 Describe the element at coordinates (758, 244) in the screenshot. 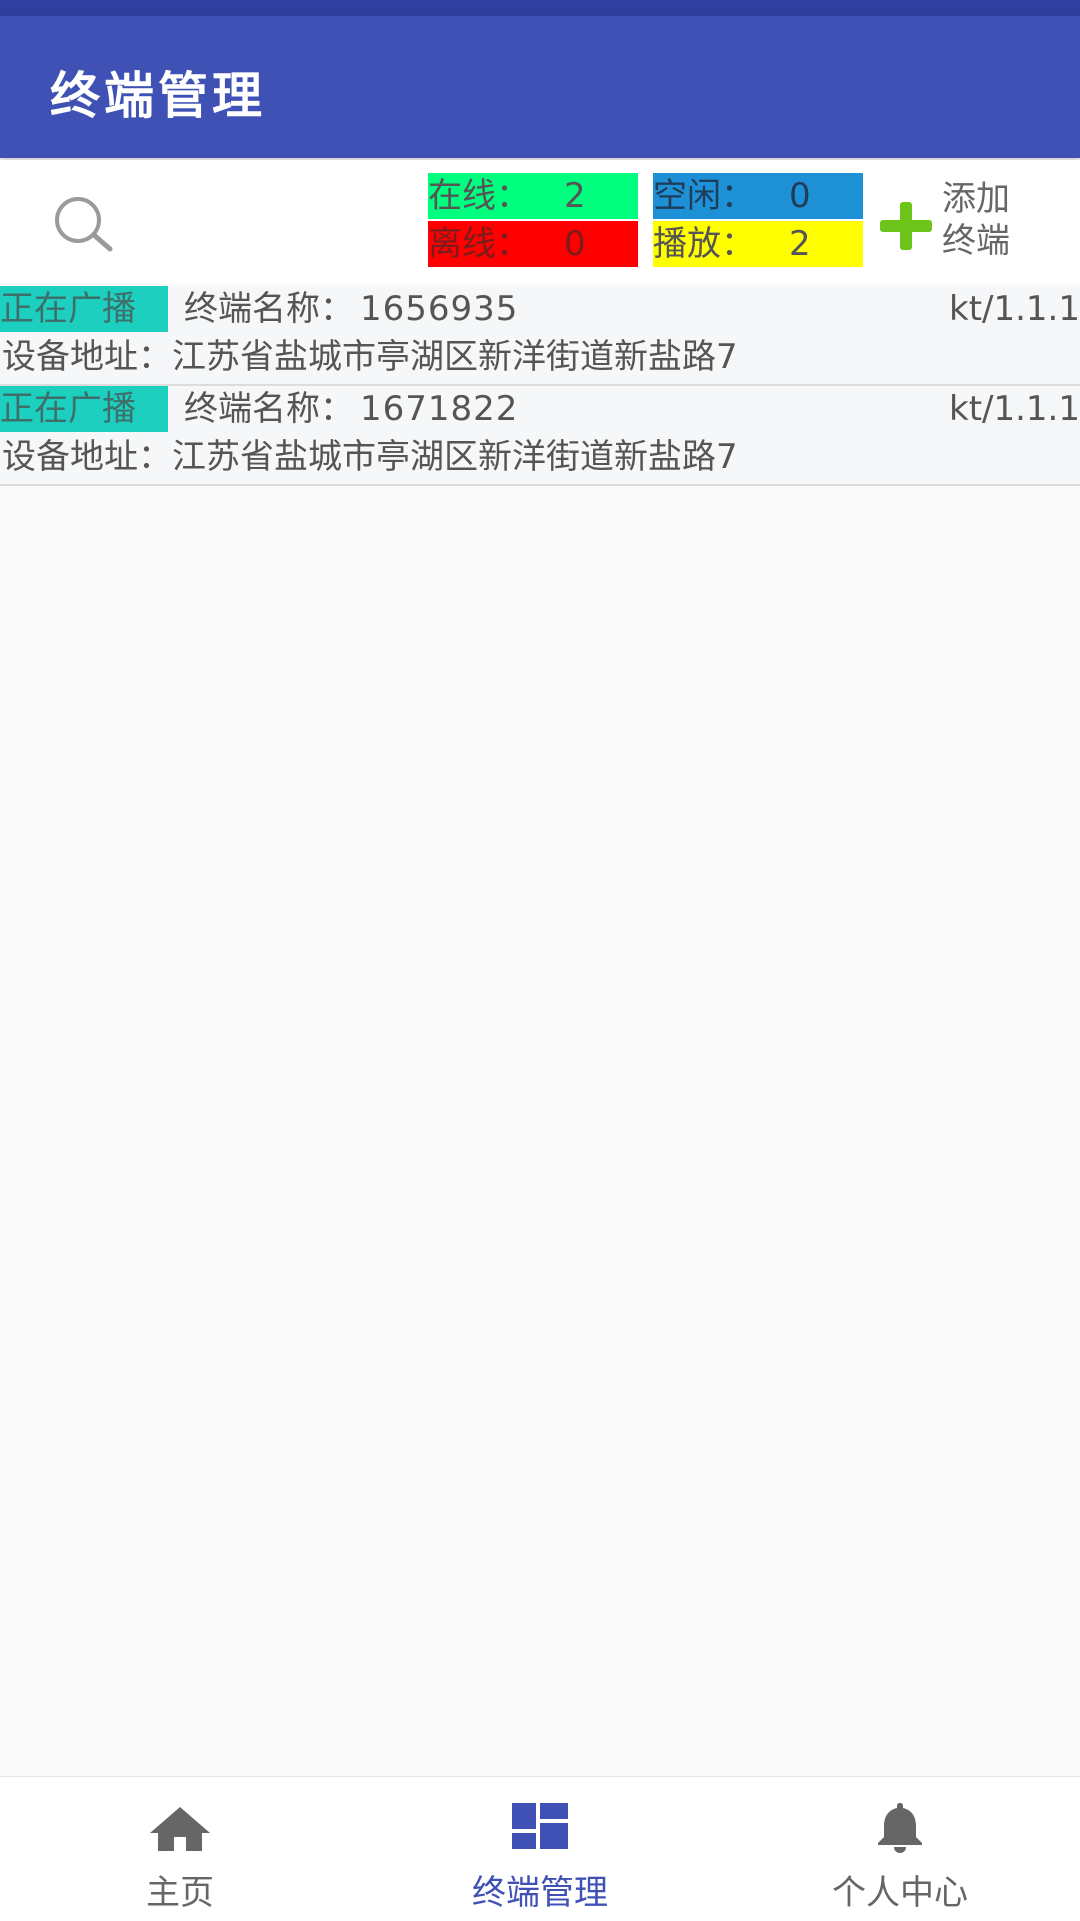

I see `playing-count-badge: 播放： 2` at that location.